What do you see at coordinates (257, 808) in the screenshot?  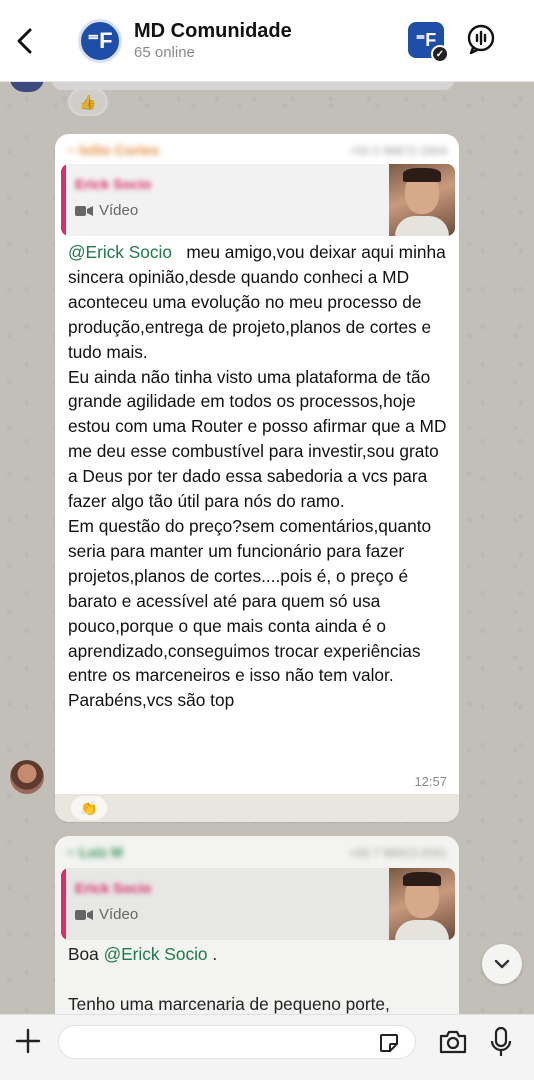 I see `reaction-strip: 👏` at bounding box center [257, 808].